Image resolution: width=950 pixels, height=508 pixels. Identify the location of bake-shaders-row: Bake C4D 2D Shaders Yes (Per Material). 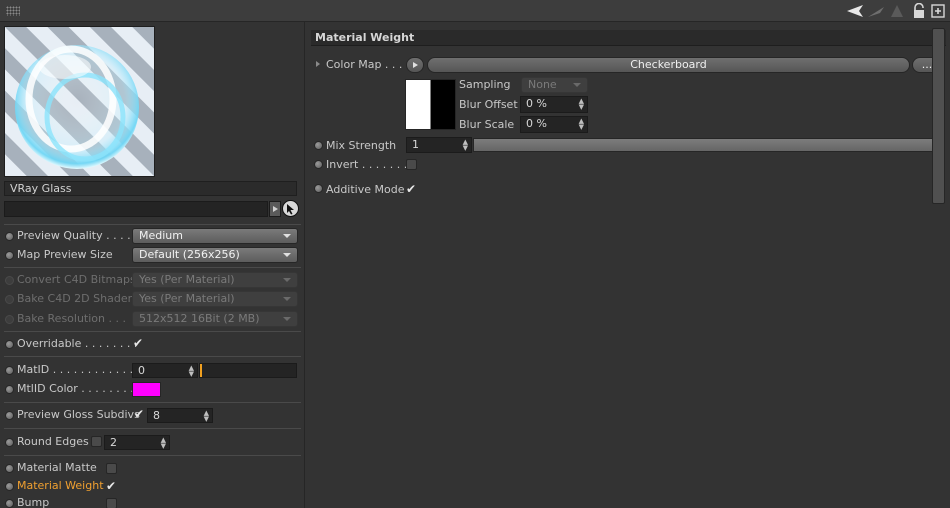
(152, 299).